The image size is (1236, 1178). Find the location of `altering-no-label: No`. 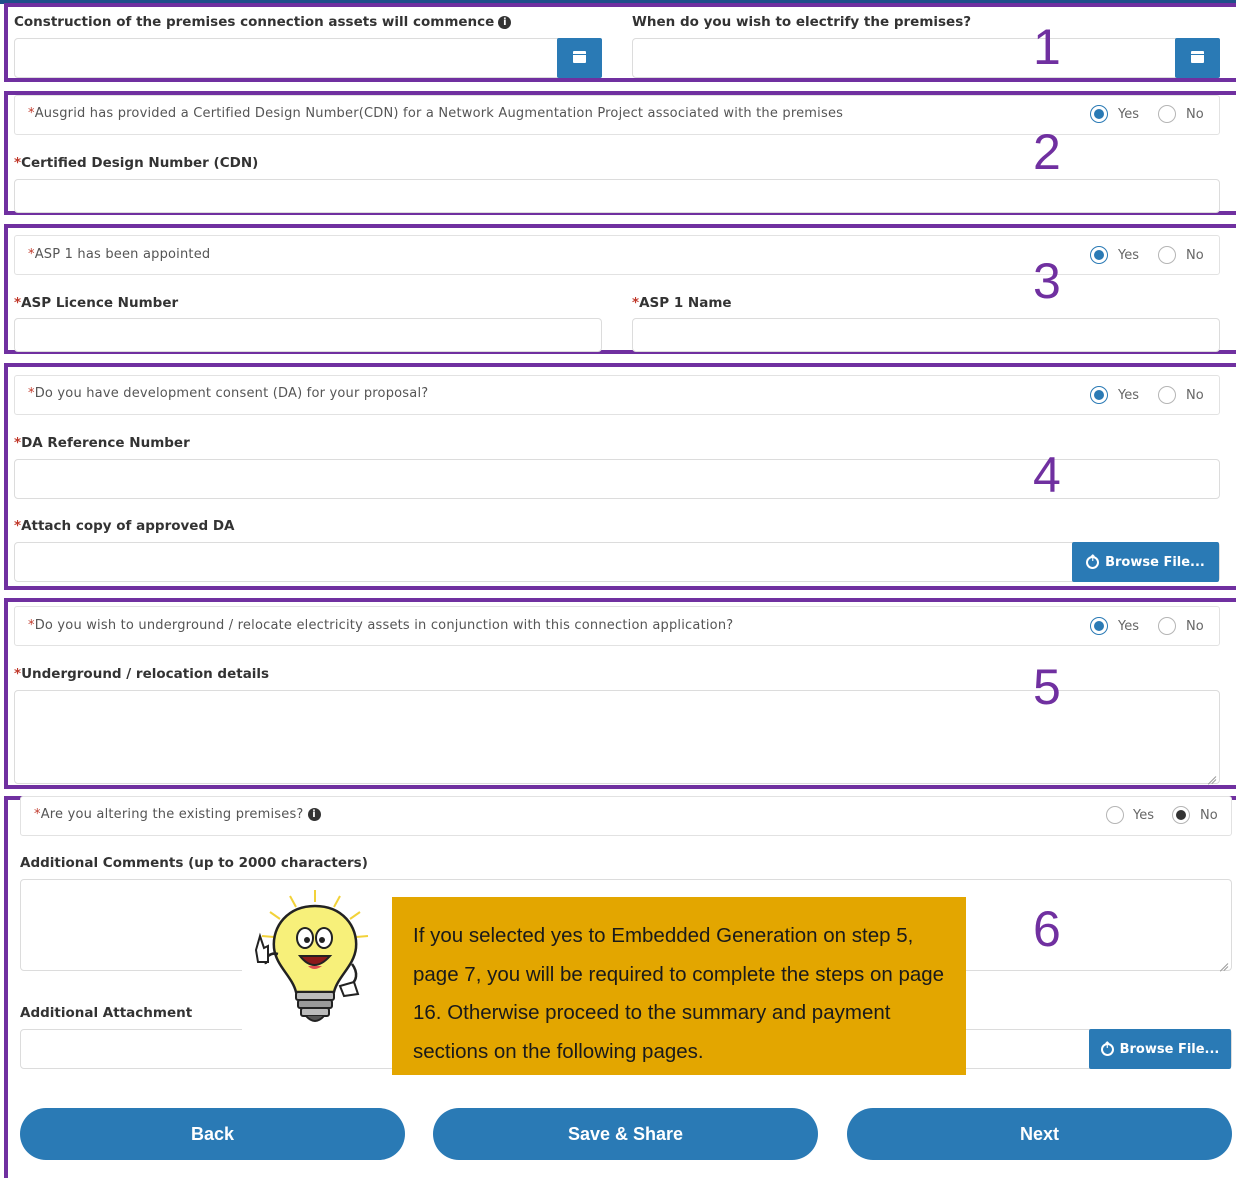

altering-no-label: No is located at coordinates (1209, 815).